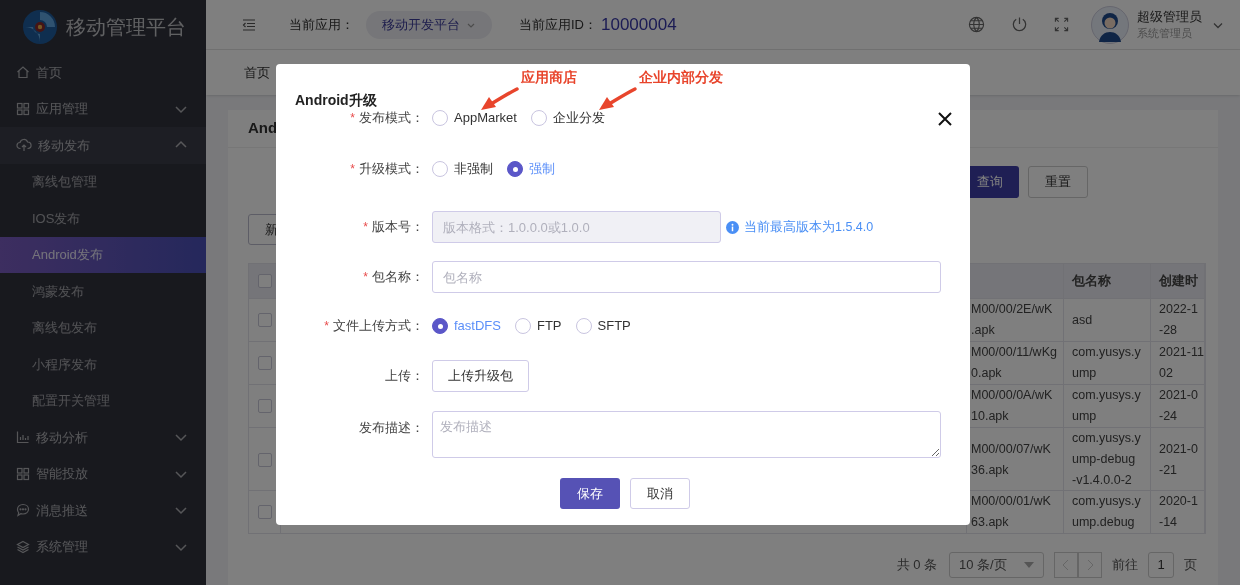  What do you see at coordinates (1190, 565) in the screenshot?
I see `page-suffix: 页` at bounding box center [1190, 565].